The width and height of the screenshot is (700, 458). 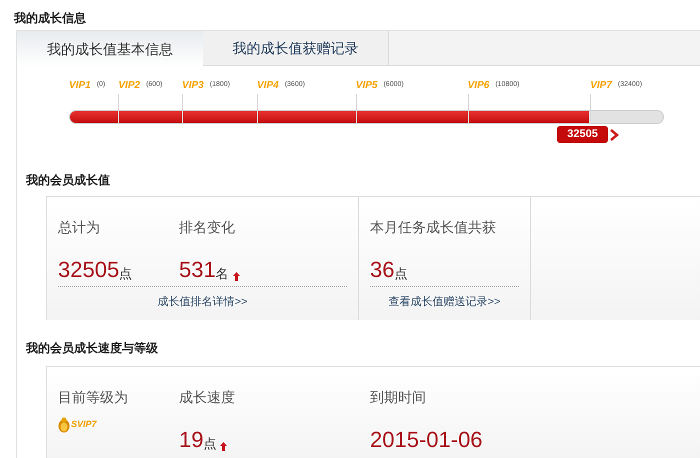 What do you see at coordinates (84, 425) in the screenshot?
I see `level-text: SVIP7` at bounding box center [84, 425].